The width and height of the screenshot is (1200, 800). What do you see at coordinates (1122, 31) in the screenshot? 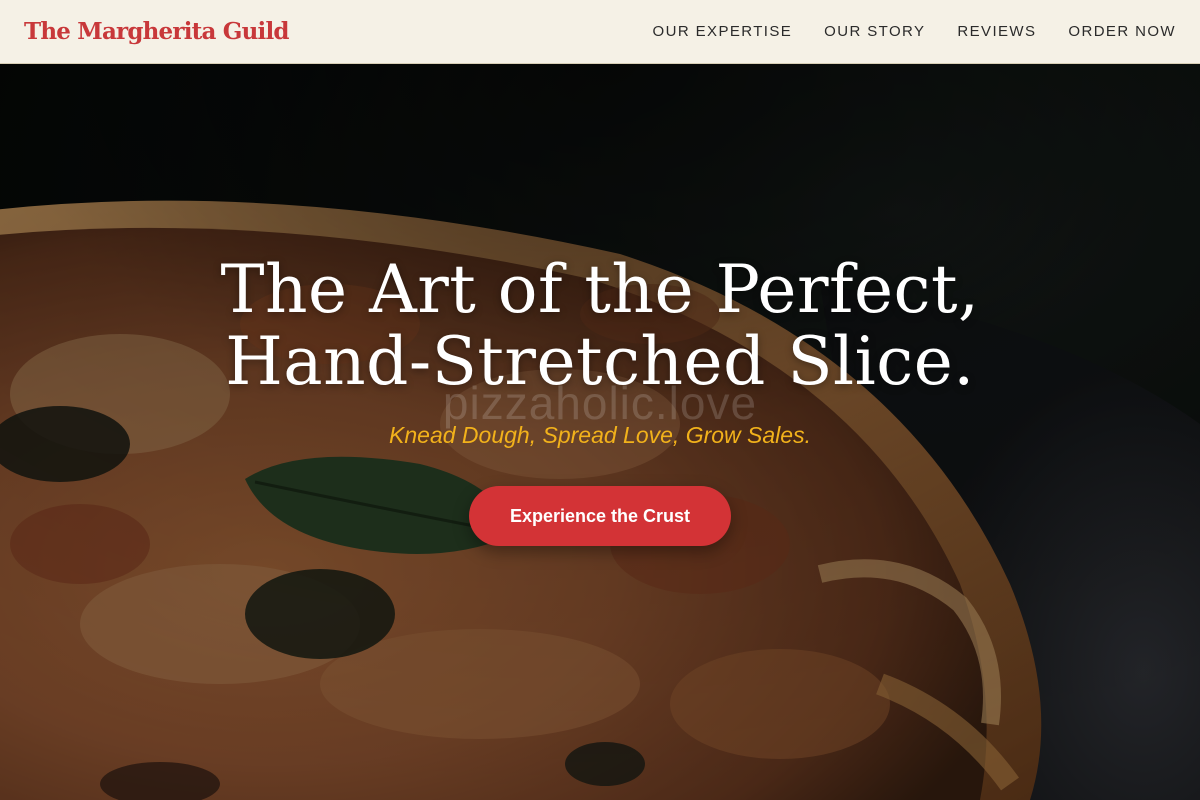
I see `nav-link-order-now: ORDER NOW` at bounding box center [1122, 31].